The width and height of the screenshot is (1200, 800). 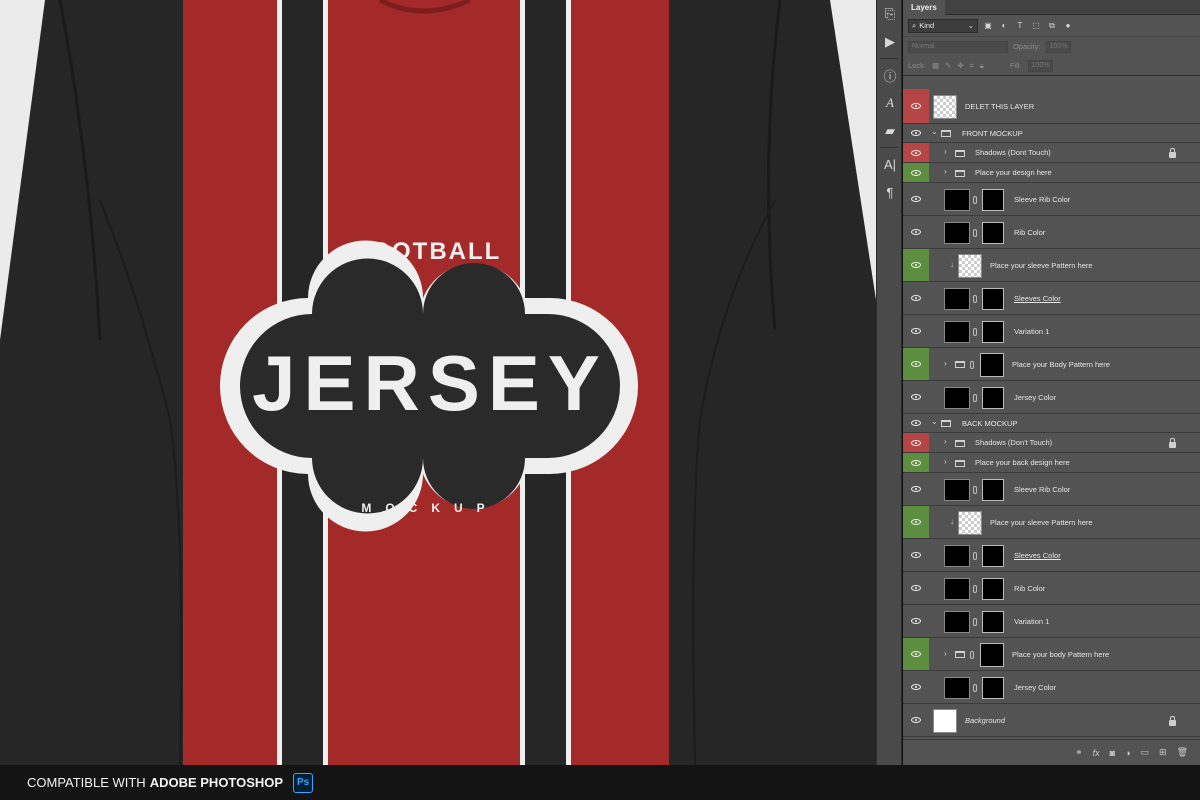 What do you see at coordinates (1004, 26) in the screenshot?
I see `adjustment-filter-icon: ◐` at bounding box center [1004, 26].